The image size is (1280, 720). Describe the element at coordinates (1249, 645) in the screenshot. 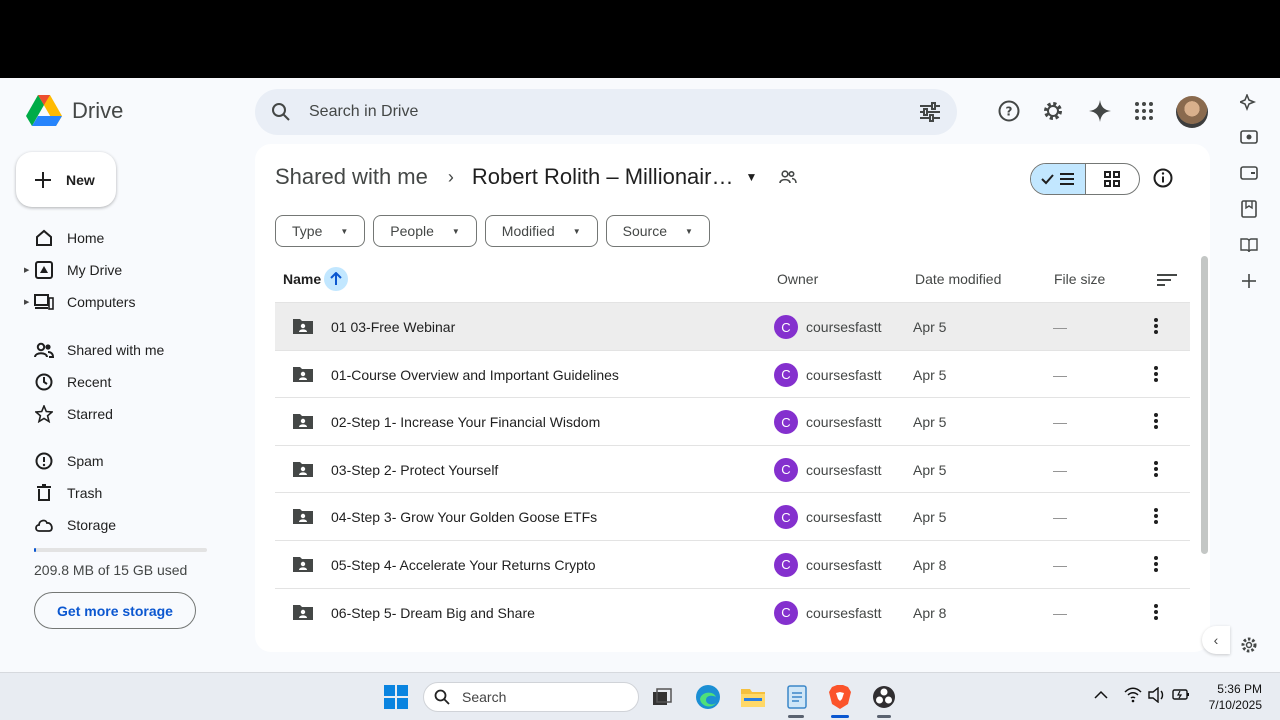

I see `side-panel-settings-icon` at that location.